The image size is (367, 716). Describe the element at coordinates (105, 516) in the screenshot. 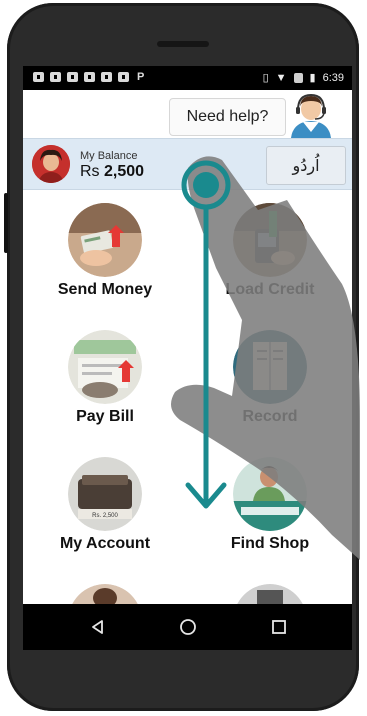

I see `svg-text: Rs. 2,500` at that location.